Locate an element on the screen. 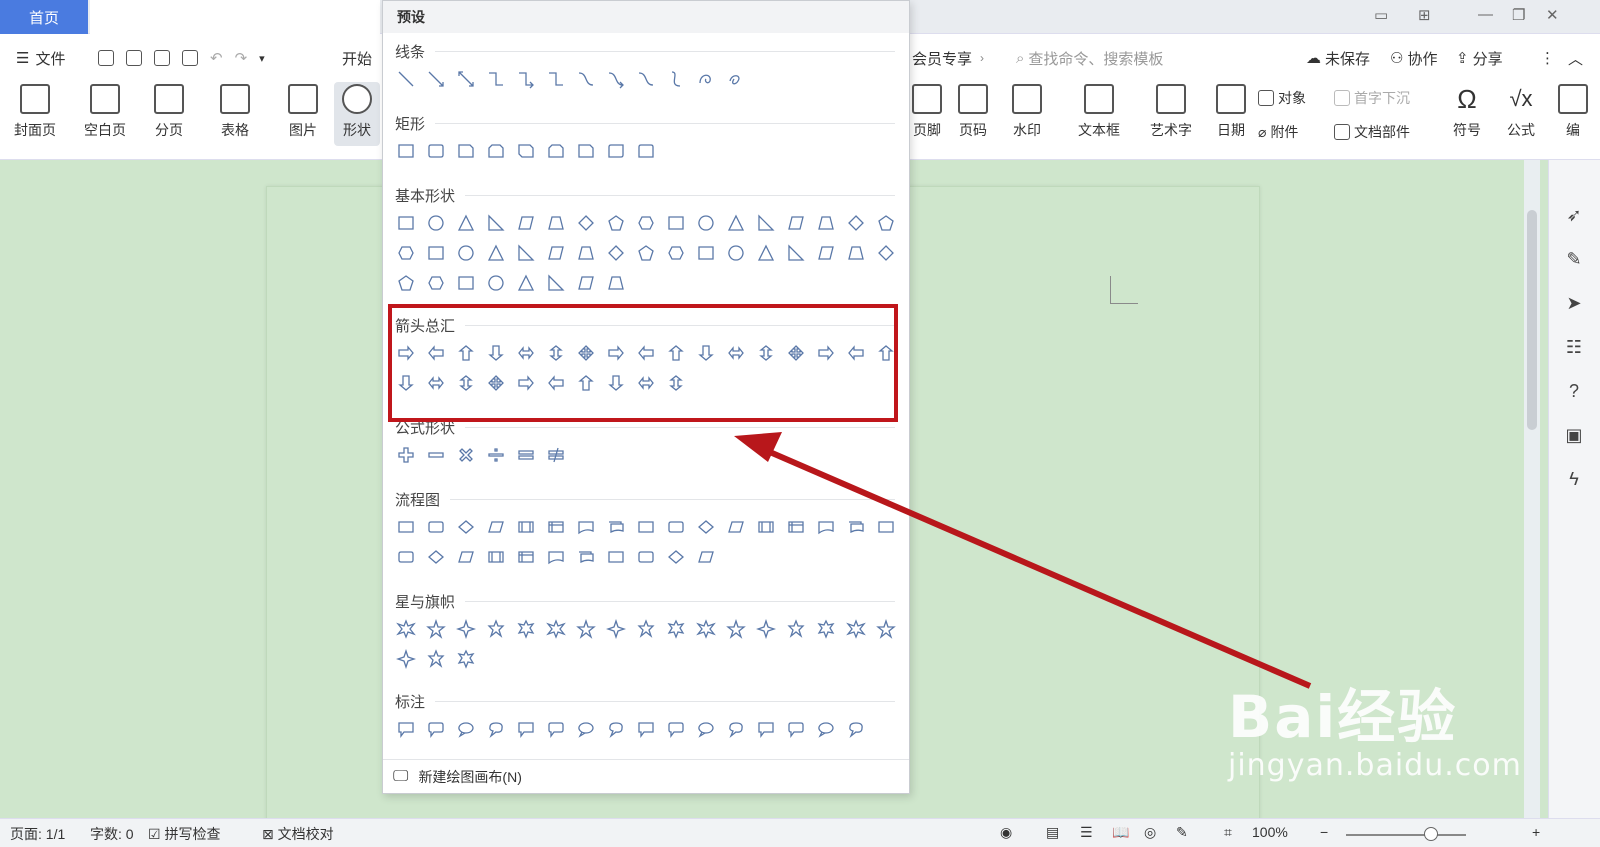 This screenshot has height=847, width=1600. page-view-icon: ▤ is located at coordinates (1052, 832).